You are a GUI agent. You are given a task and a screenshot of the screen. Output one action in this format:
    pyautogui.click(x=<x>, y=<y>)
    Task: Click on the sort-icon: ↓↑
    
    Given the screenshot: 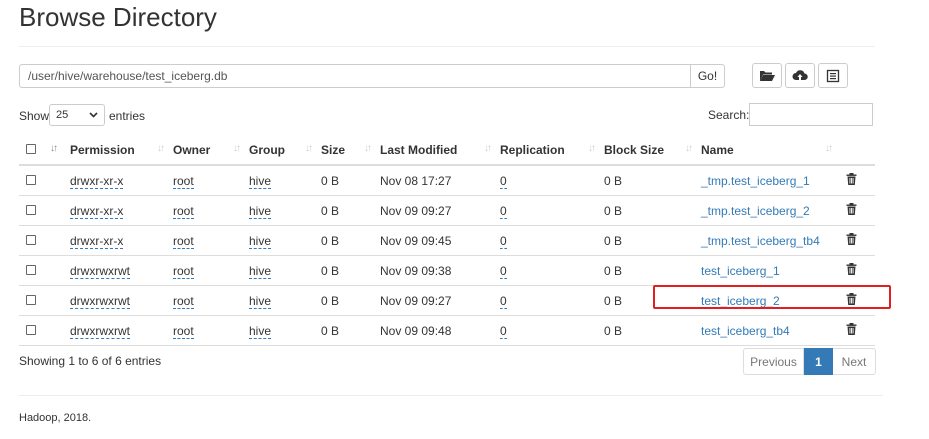 What is the action you would take?
    pyautogui.click(x=488, y=148)
    